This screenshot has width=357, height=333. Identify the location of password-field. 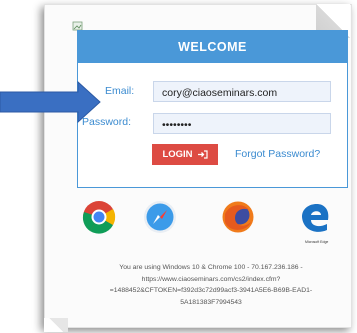
(242, 123).